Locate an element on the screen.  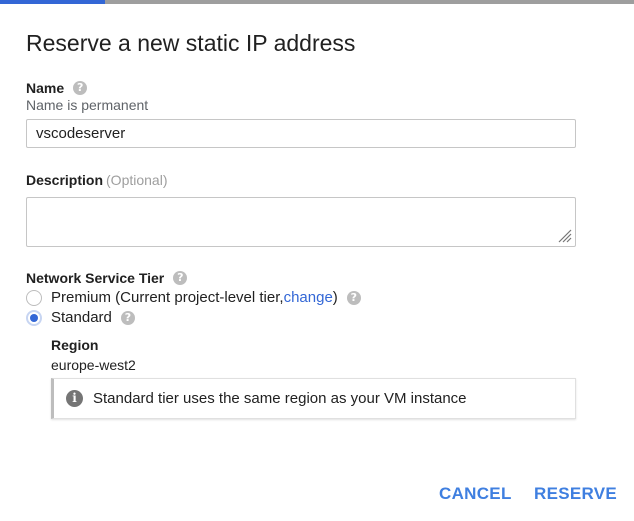
name-label-text: Name is located at coordinates (45, 88).